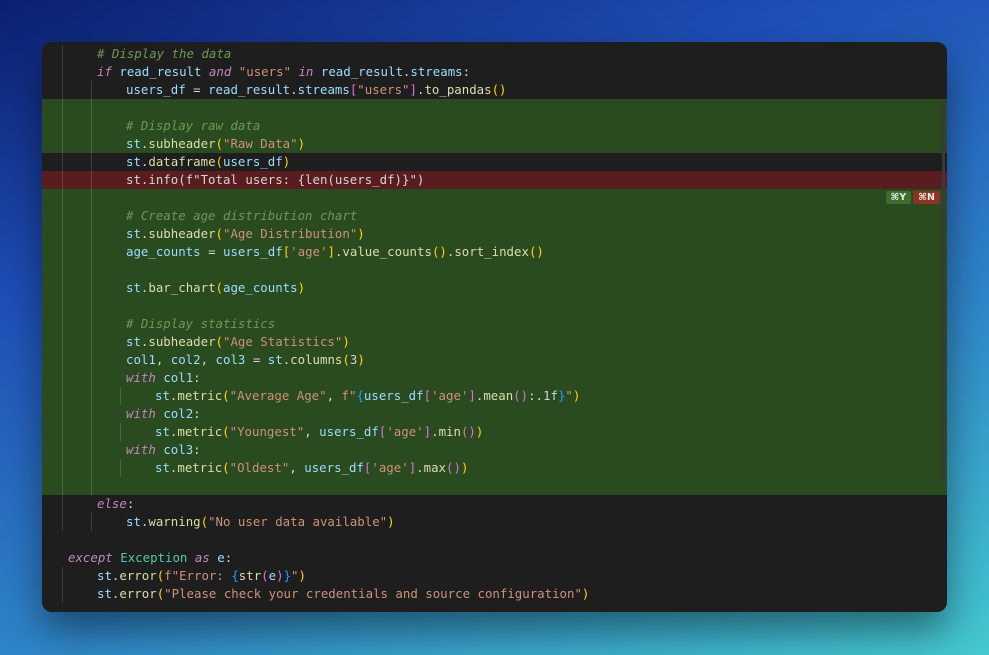 The height and width of the screenshot is (655, 989). I want to click on code-line: # Display the data, so click(494, 54).